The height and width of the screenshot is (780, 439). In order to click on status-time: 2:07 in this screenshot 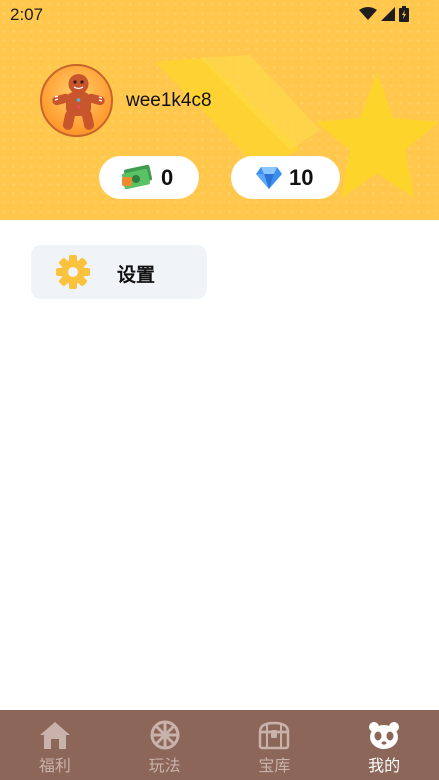, I will do `click(27, 14)`.